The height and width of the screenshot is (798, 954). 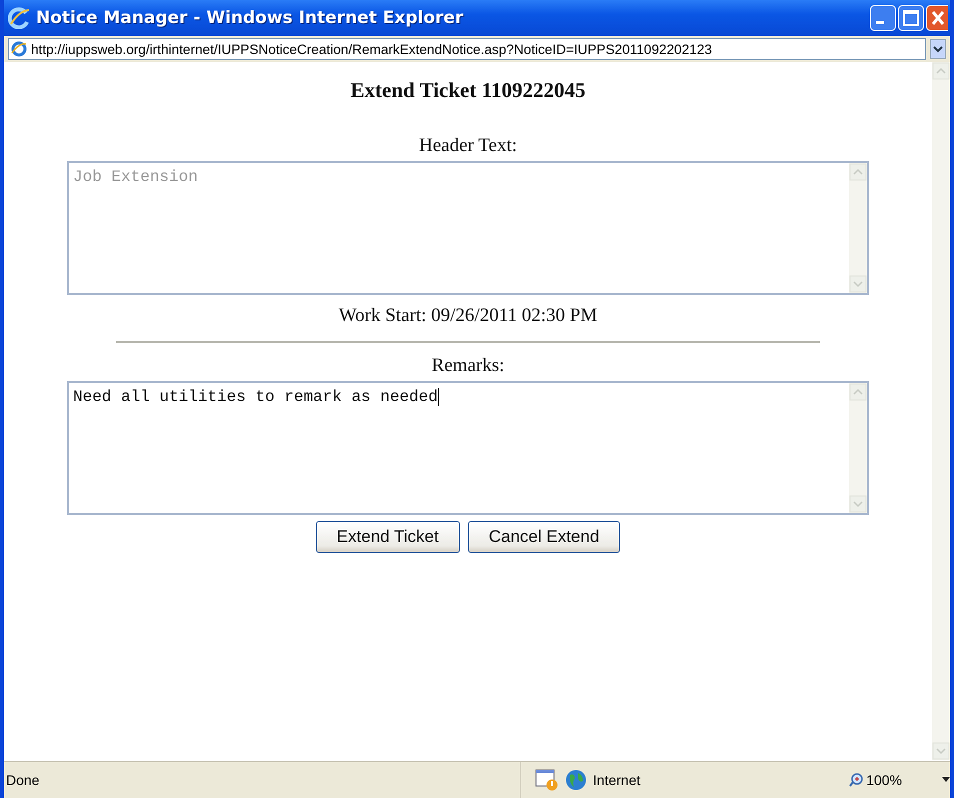 I want to click on zoom-control: 100%, so click(x=875, y=780).